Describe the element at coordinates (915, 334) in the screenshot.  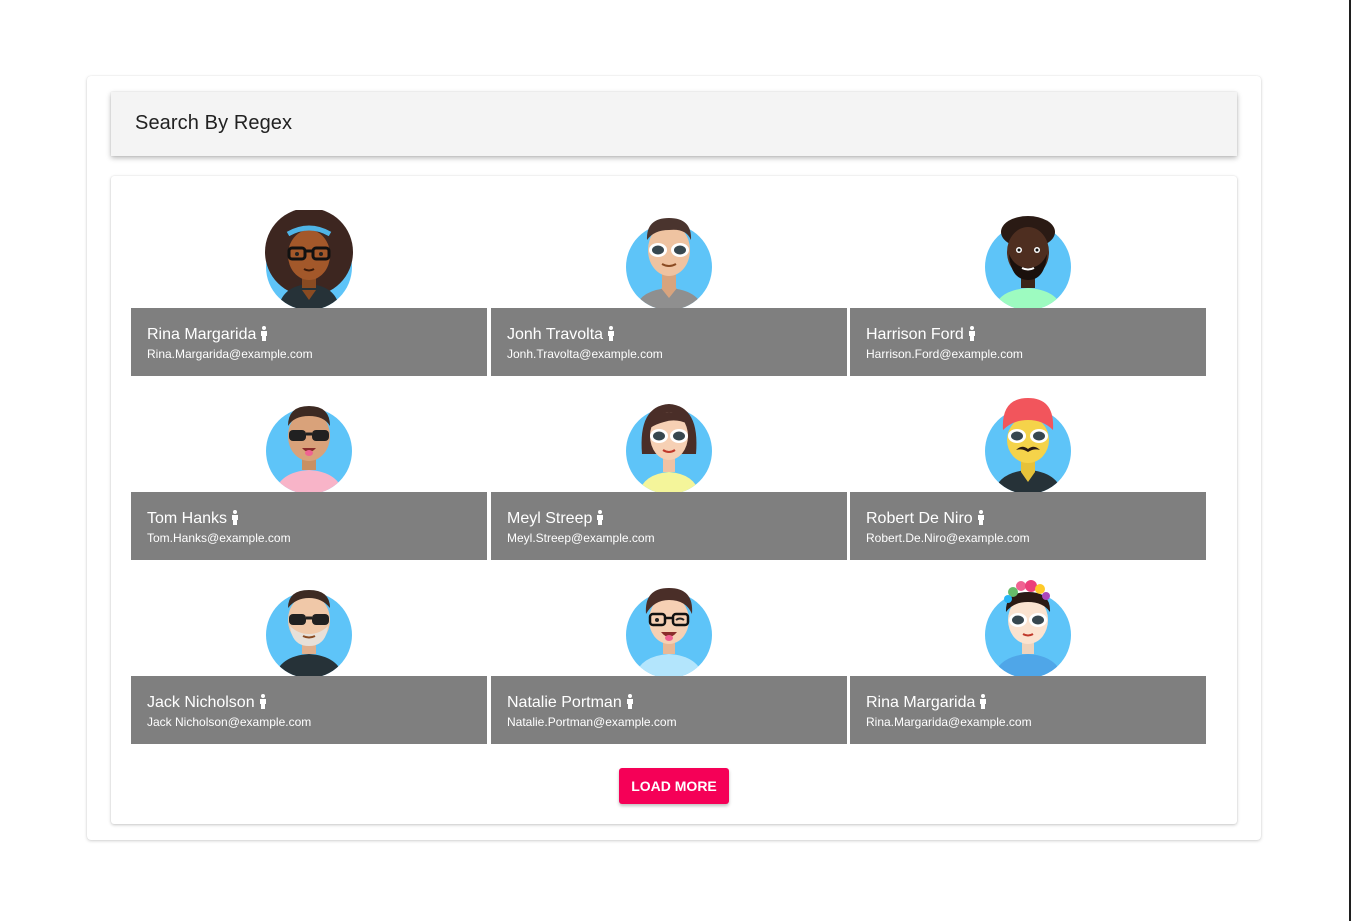
I see `user-name: Harrison Ford` at that location.